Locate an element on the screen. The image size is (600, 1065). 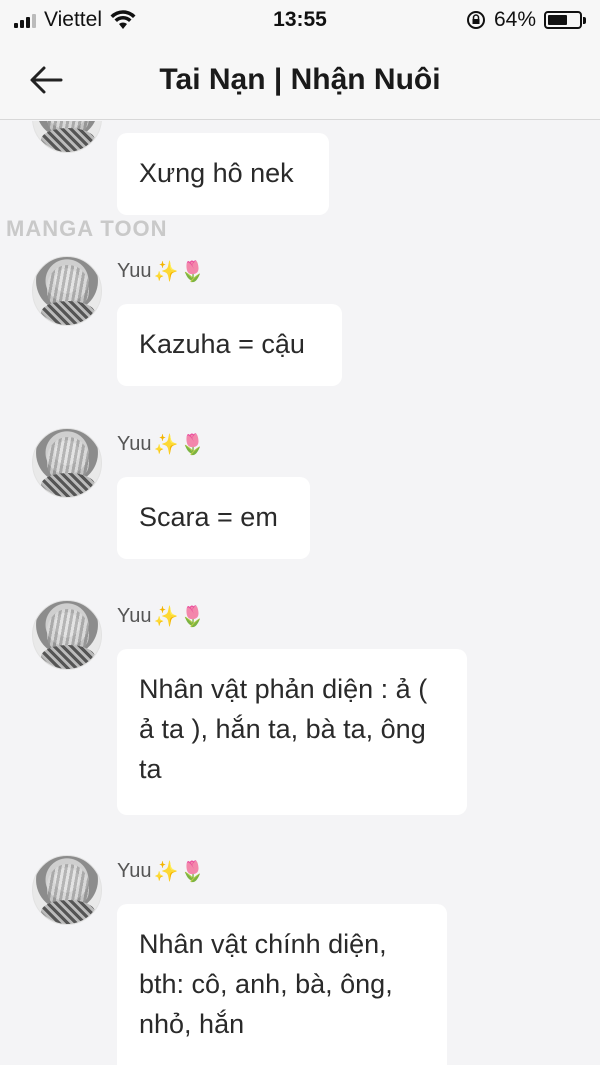
carrier-label: Viettel is located at coordinates (73, 19).